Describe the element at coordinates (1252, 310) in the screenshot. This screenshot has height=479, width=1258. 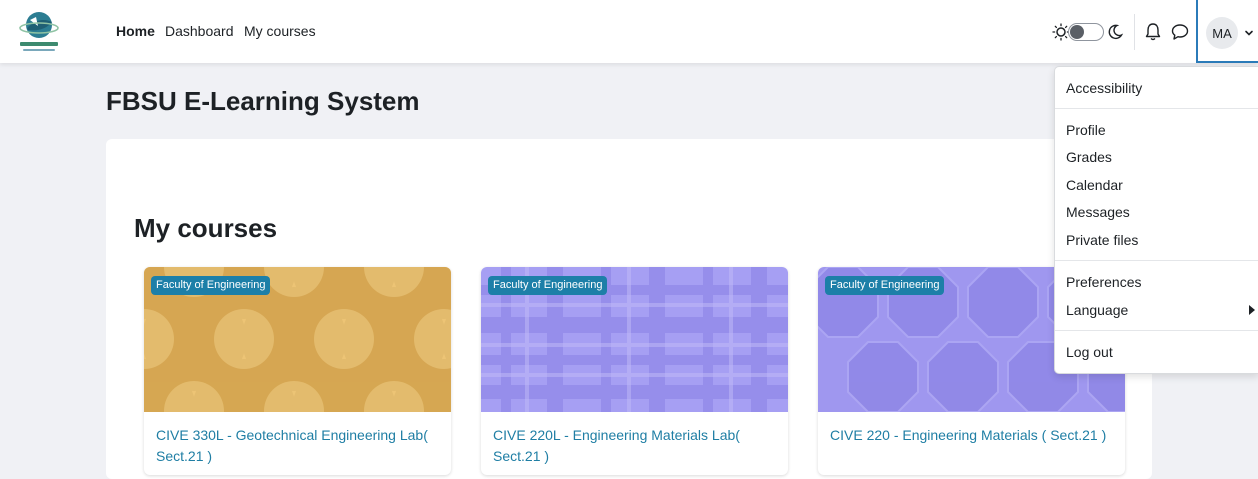
I see `caret-right-icon` at that location.